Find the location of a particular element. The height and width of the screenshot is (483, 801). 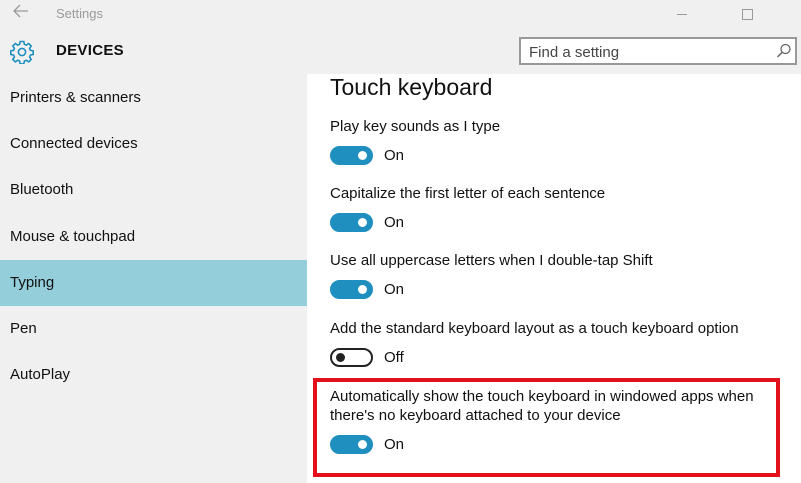

setting-label-play-key-sounds: Play key sounds as I type is located at coordinates (415, 126).